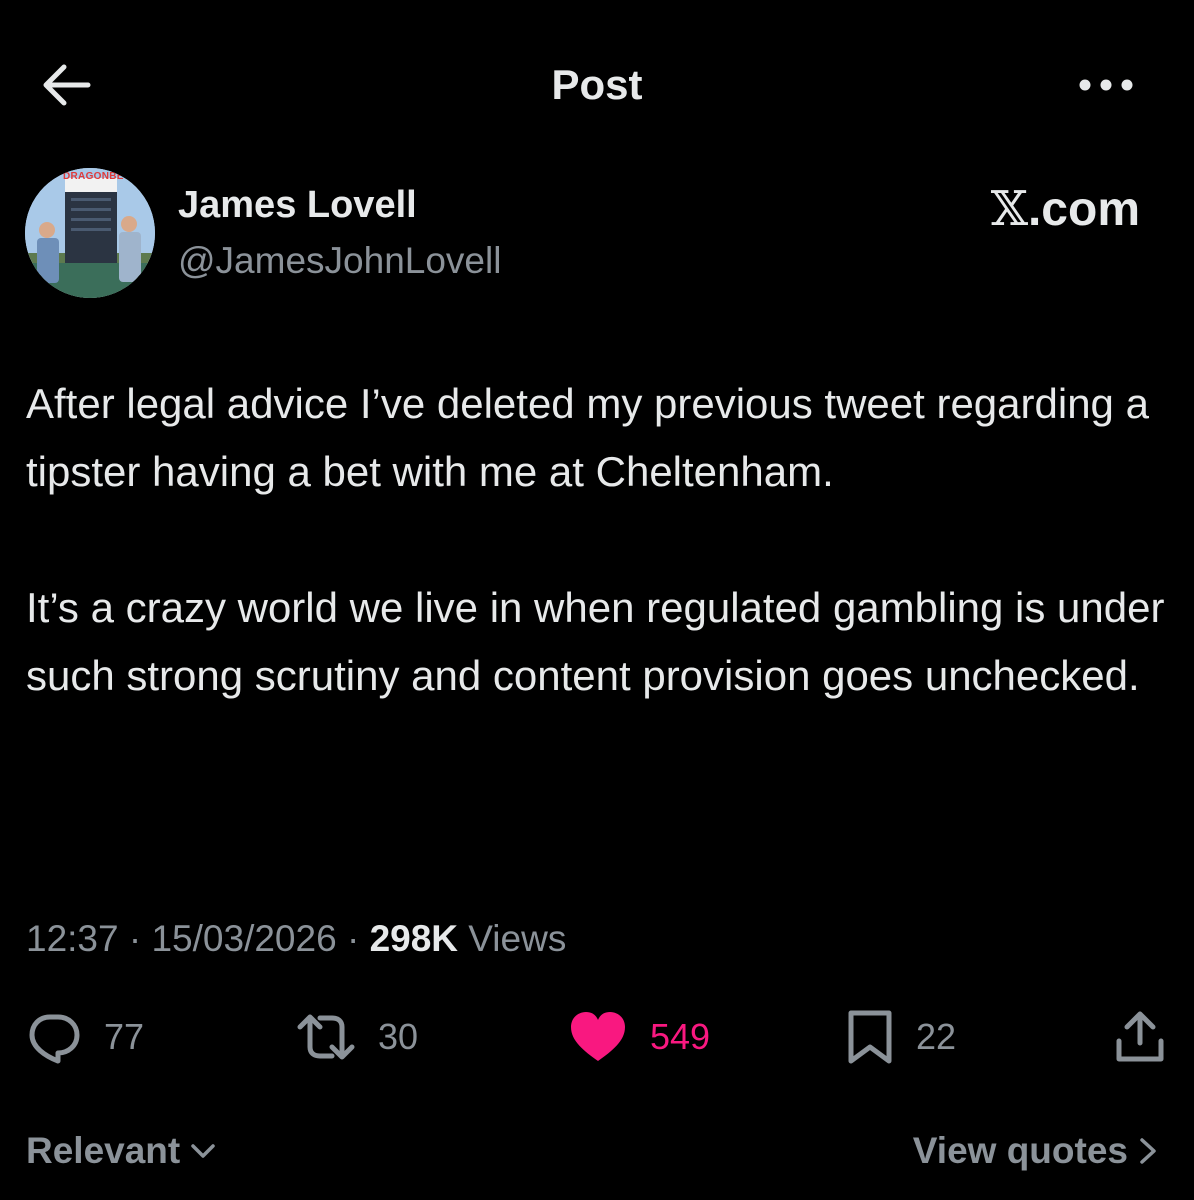 The height and width of the screenshot is (1200, 1194). What do you see at coordinates (512, 938) in the screenshot?
I see `views-label: Views` at bounding box center [512, 938].